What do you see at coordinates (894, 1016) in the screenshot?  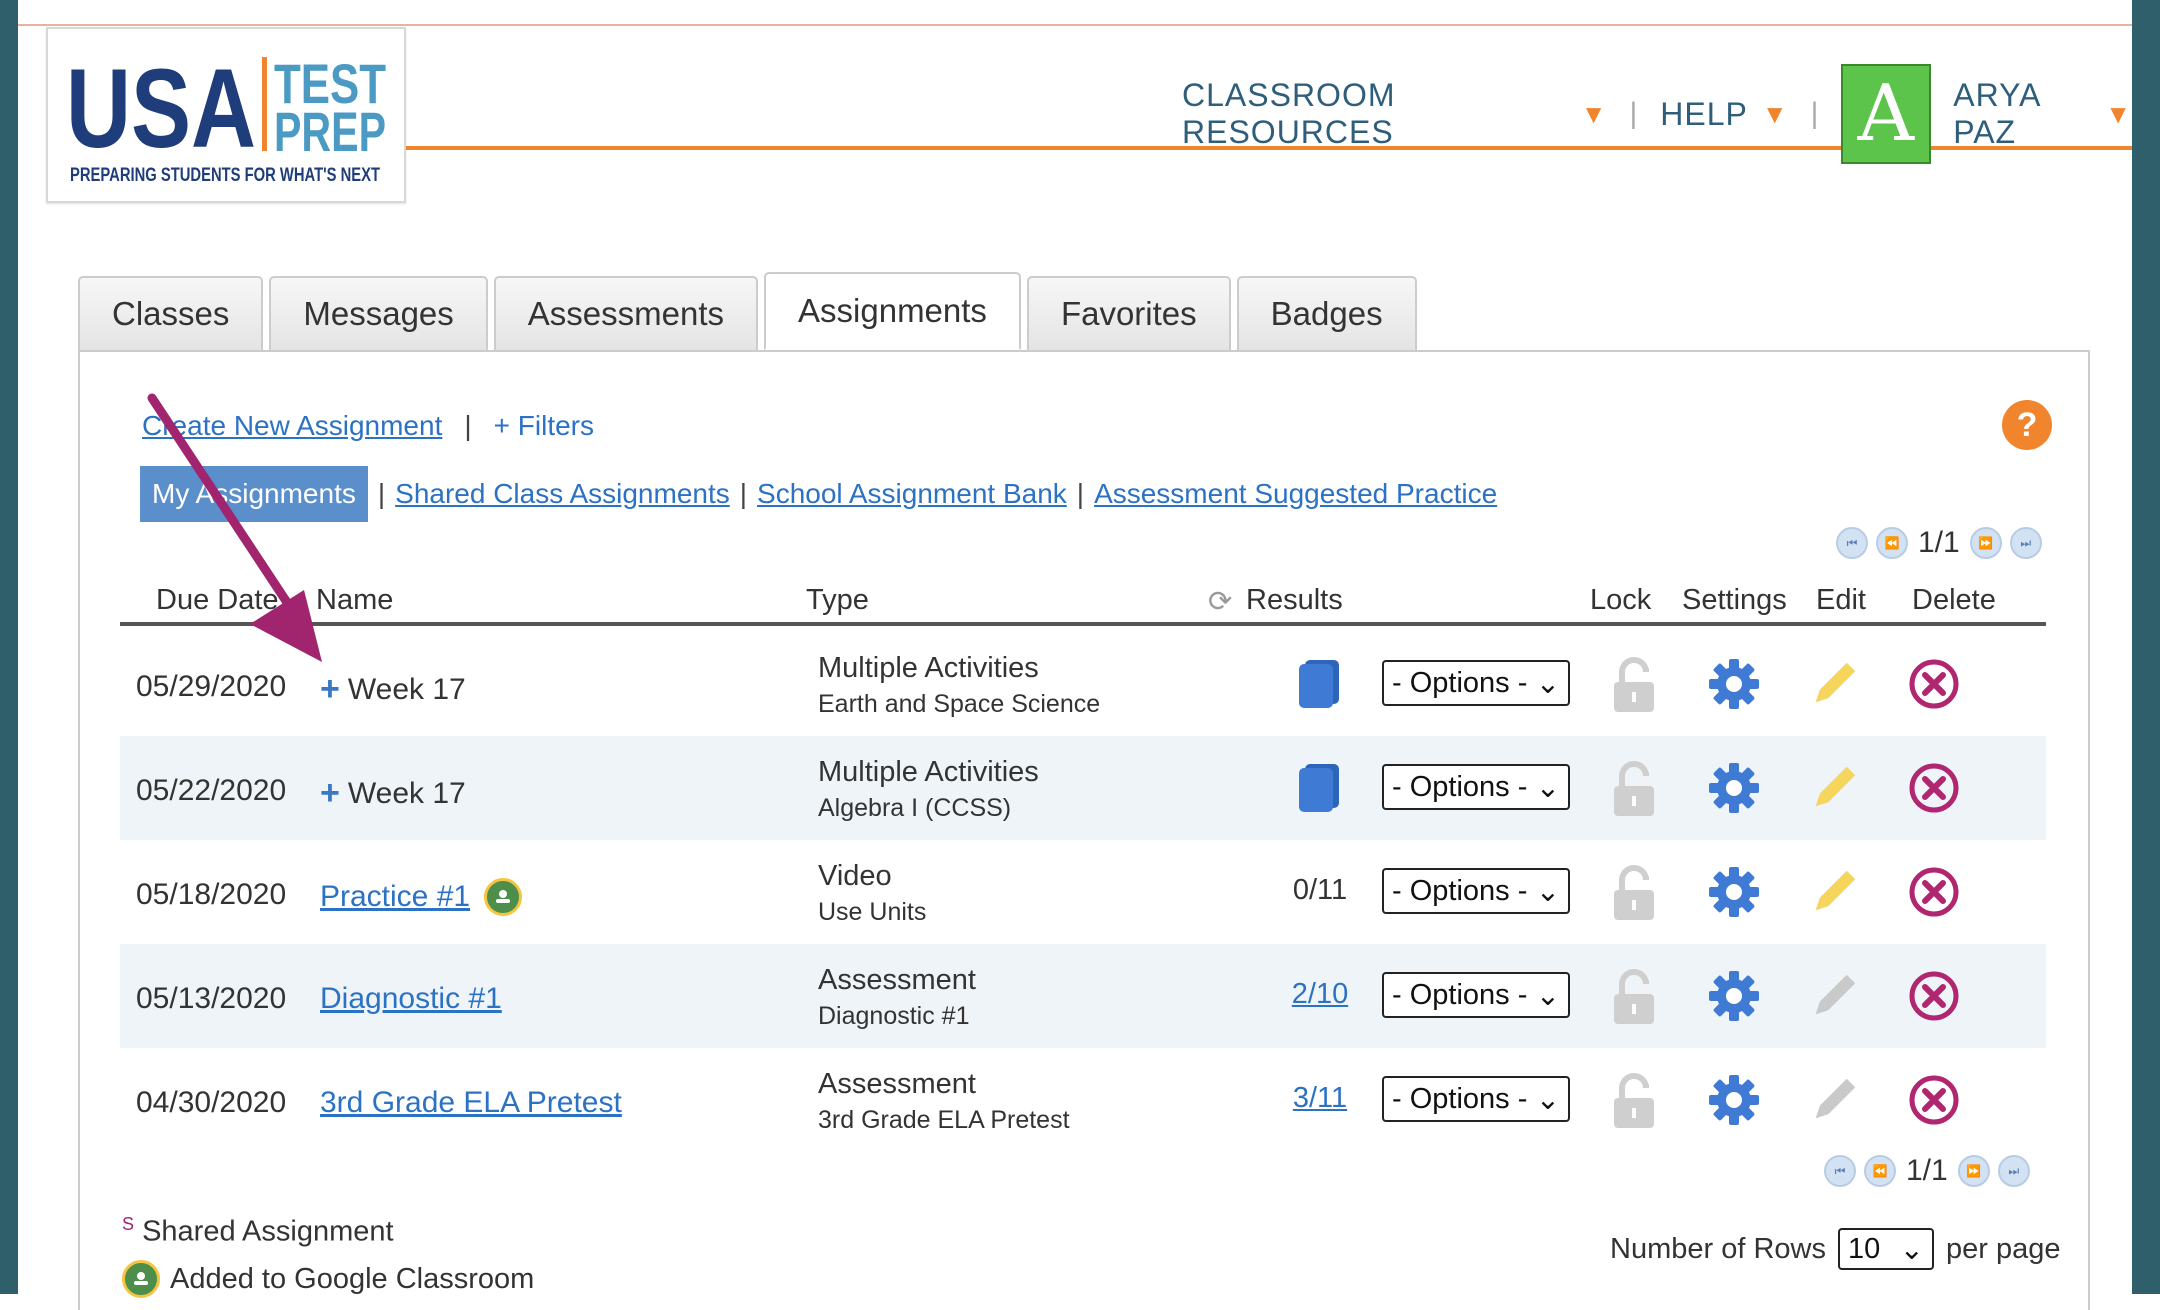 I see `row-subtype: Diagnostic #1` at bounding box center [894, 1016].